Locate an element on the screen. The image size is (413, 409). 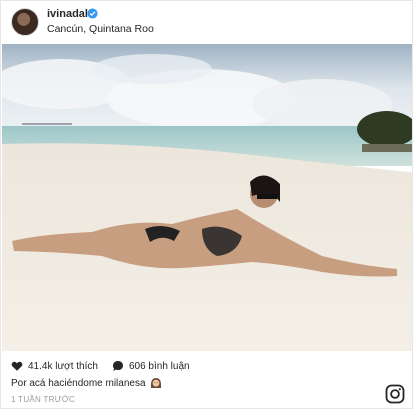
instagram-logo is located at coordinates (395, 394).